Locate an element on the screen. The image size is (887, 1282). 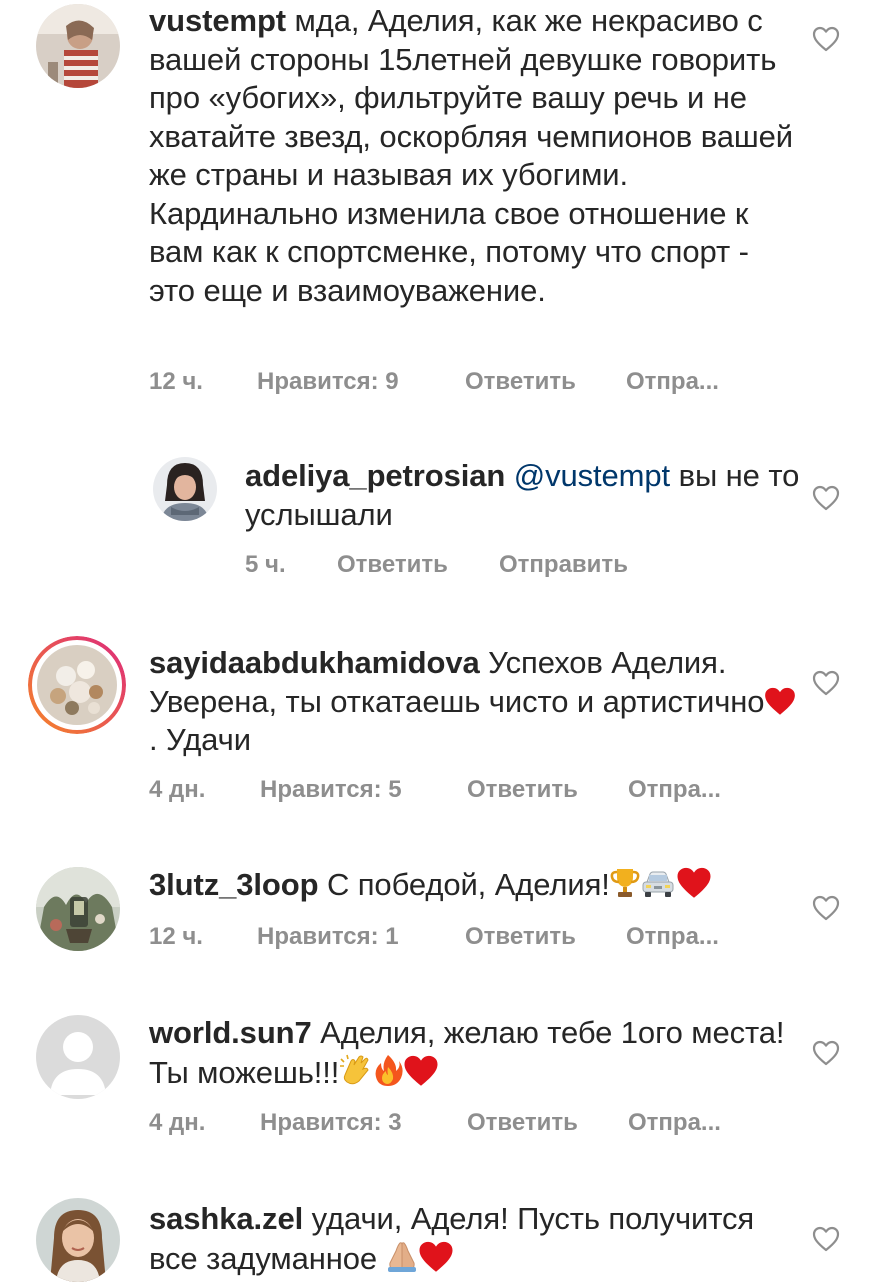
comment-username: sashka.zel is located at coordinates (226, 1218).